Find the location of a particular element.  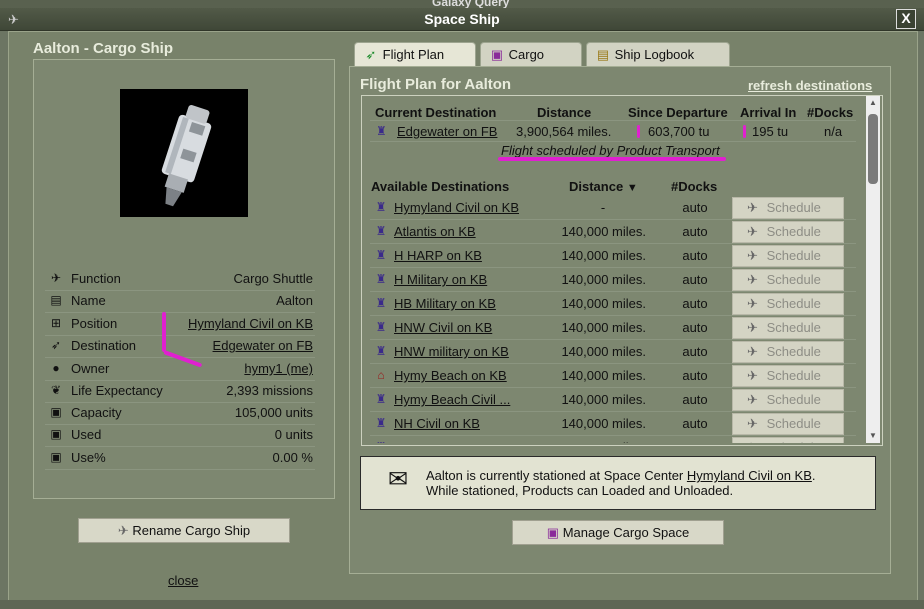

tab-cargo: ▣ Cargo is located at coordinates (531, 54).